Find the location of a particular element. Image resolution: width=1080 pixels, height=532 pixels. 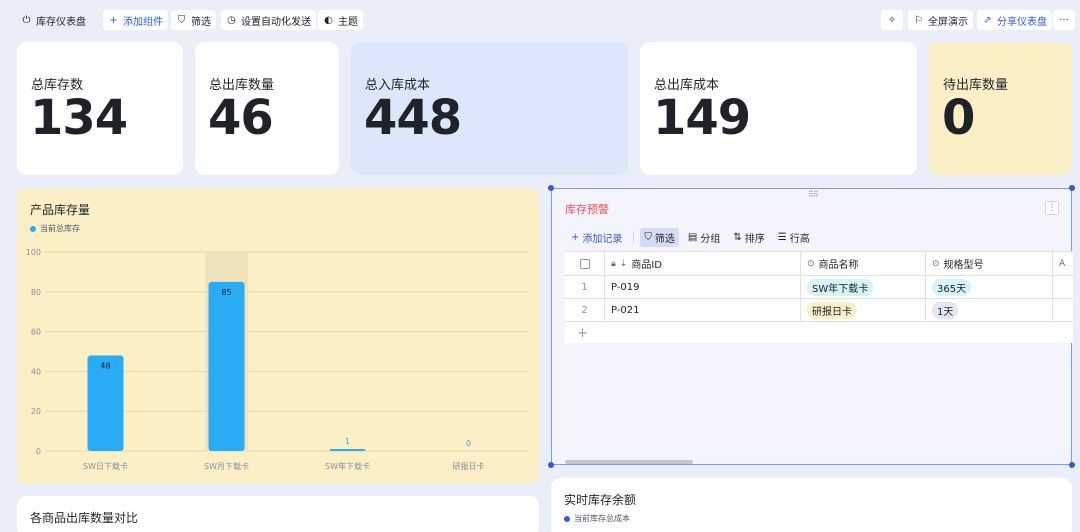

outbound-comparison-card: 各商品出库数量对比 is located at coordinates (278, 514).